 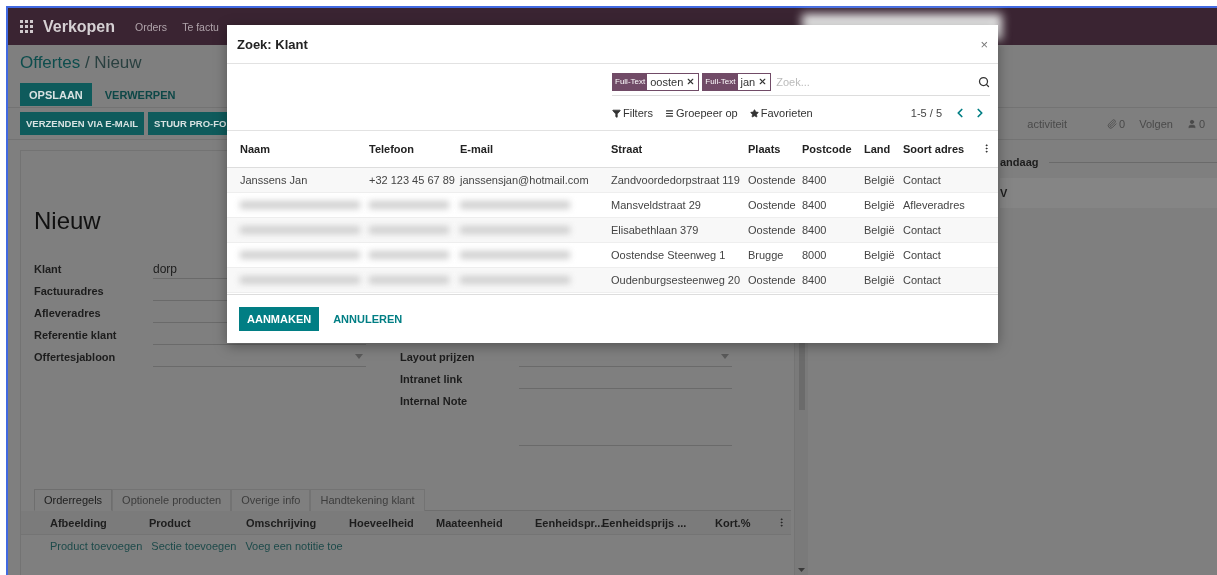 What do you see at coordinates (271, 500) in the screenshot?
I see `tab: Overige info` at bounding box center [271, 500].